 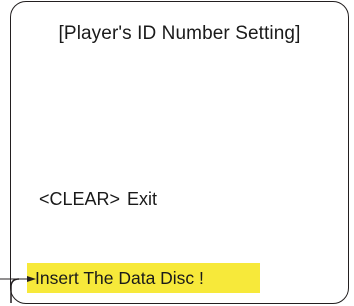 I want to click on screen-title: [Player's ID Number Setting], so click(x=179, y=33).